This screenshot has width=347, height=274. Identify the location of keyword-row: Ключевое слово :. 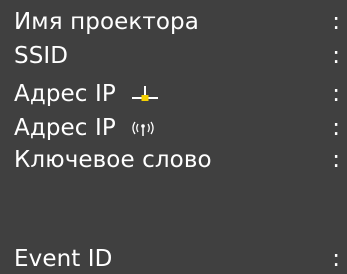
(179, 160).